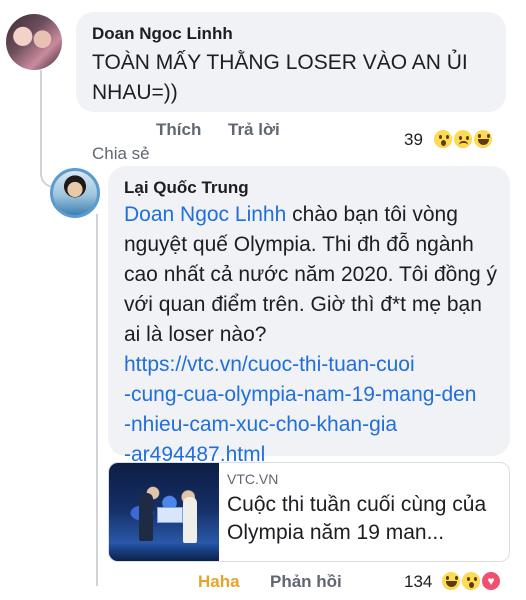 The image size is (526, 600). Describe the element at coordinates (306, 582) in the screenshot. I see `reply-button: Phản hồi` at that location.